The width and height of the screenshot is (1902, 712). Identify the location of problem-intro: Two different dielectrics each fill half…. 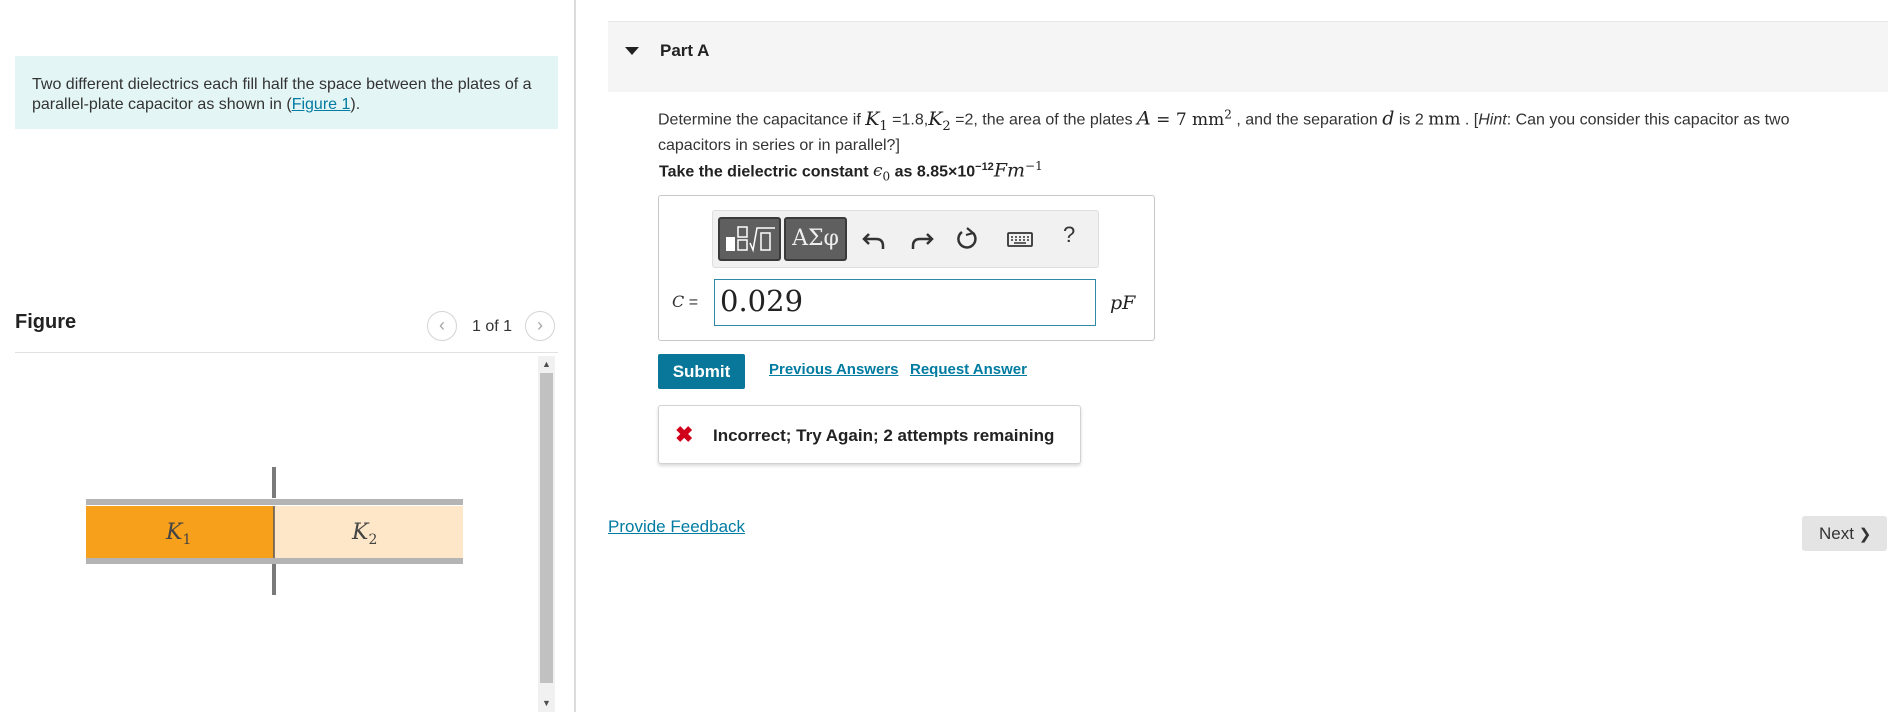
(286, 92).